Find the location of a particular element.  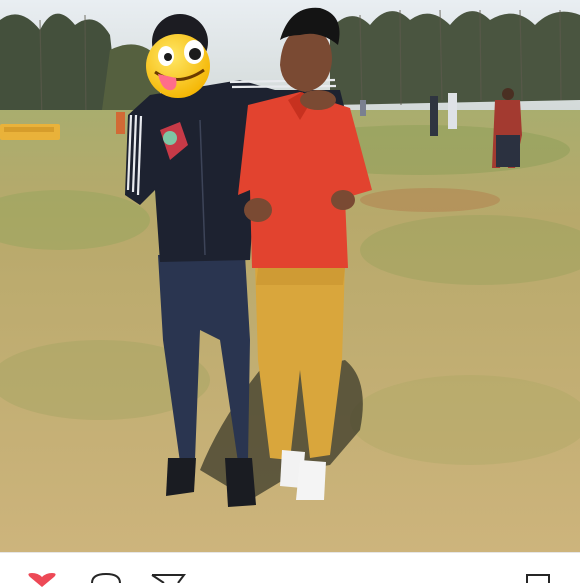

bookmark-icon is located at coordinates (538, 578).